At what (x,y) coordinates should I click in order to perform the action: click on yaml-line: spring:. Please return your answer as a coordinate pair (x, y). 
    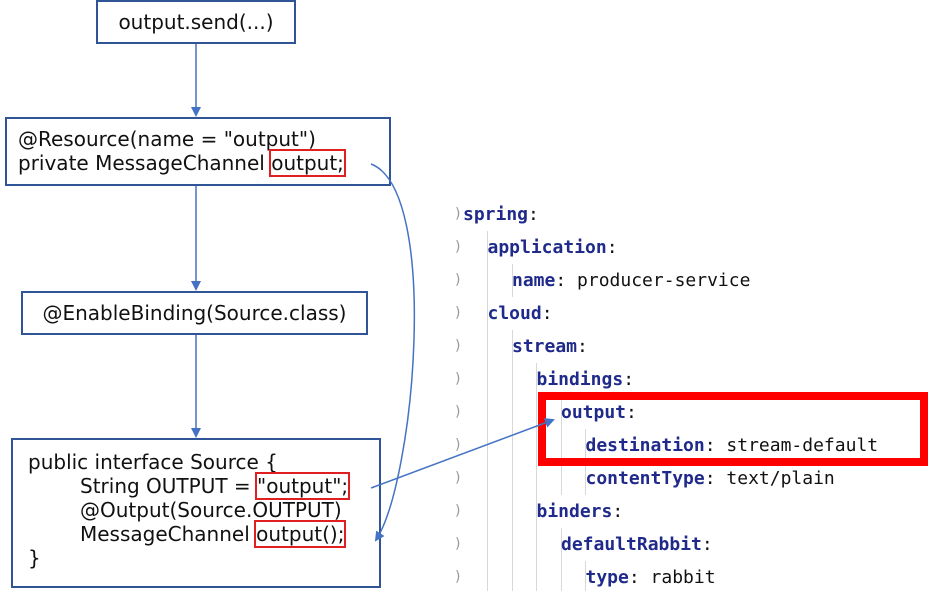
    Looking at the image, I should click on (501, 214).